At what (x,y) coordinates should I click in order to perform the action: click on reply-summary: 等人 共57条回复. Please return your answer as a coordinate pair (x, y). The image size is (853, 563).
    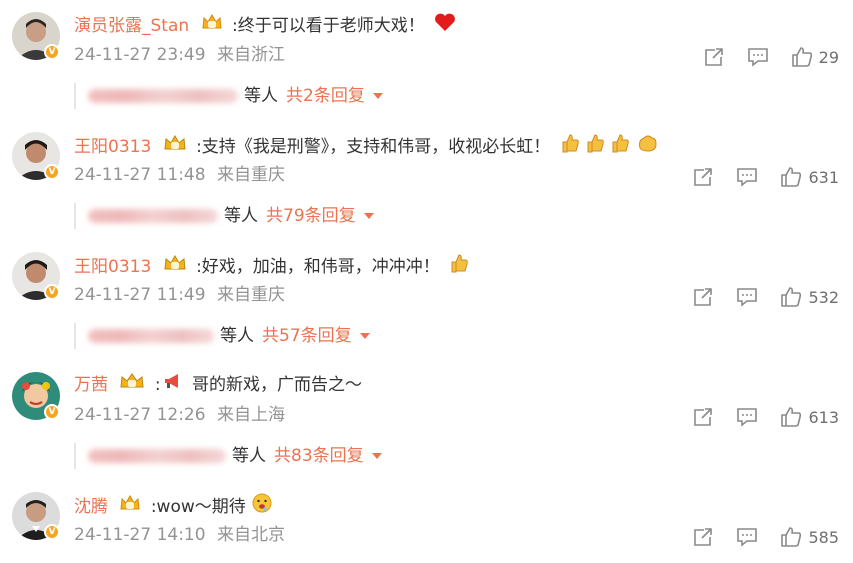
    Looking at the image, I should click on (222, 336).